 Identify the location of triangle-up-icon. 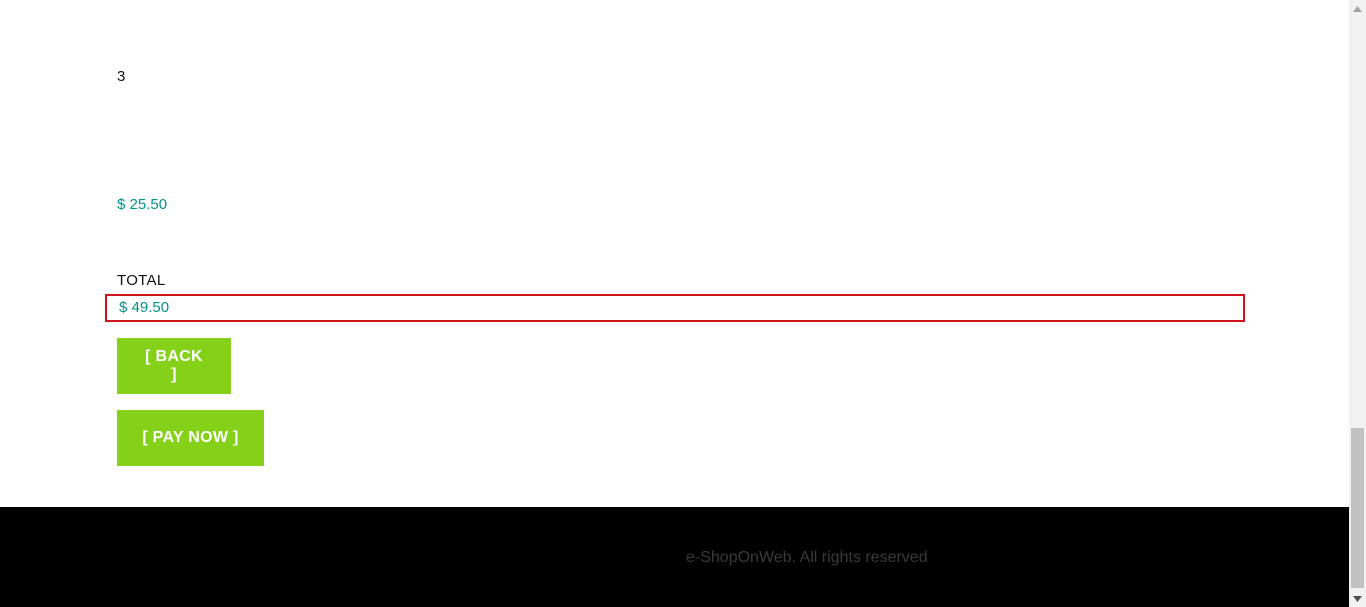
(1357, 8).